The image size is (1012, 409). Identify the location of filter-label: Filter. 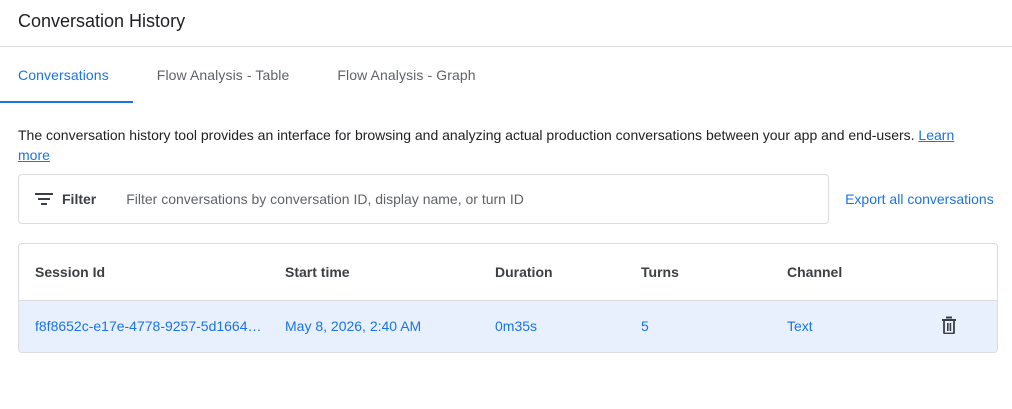
(79, 199).